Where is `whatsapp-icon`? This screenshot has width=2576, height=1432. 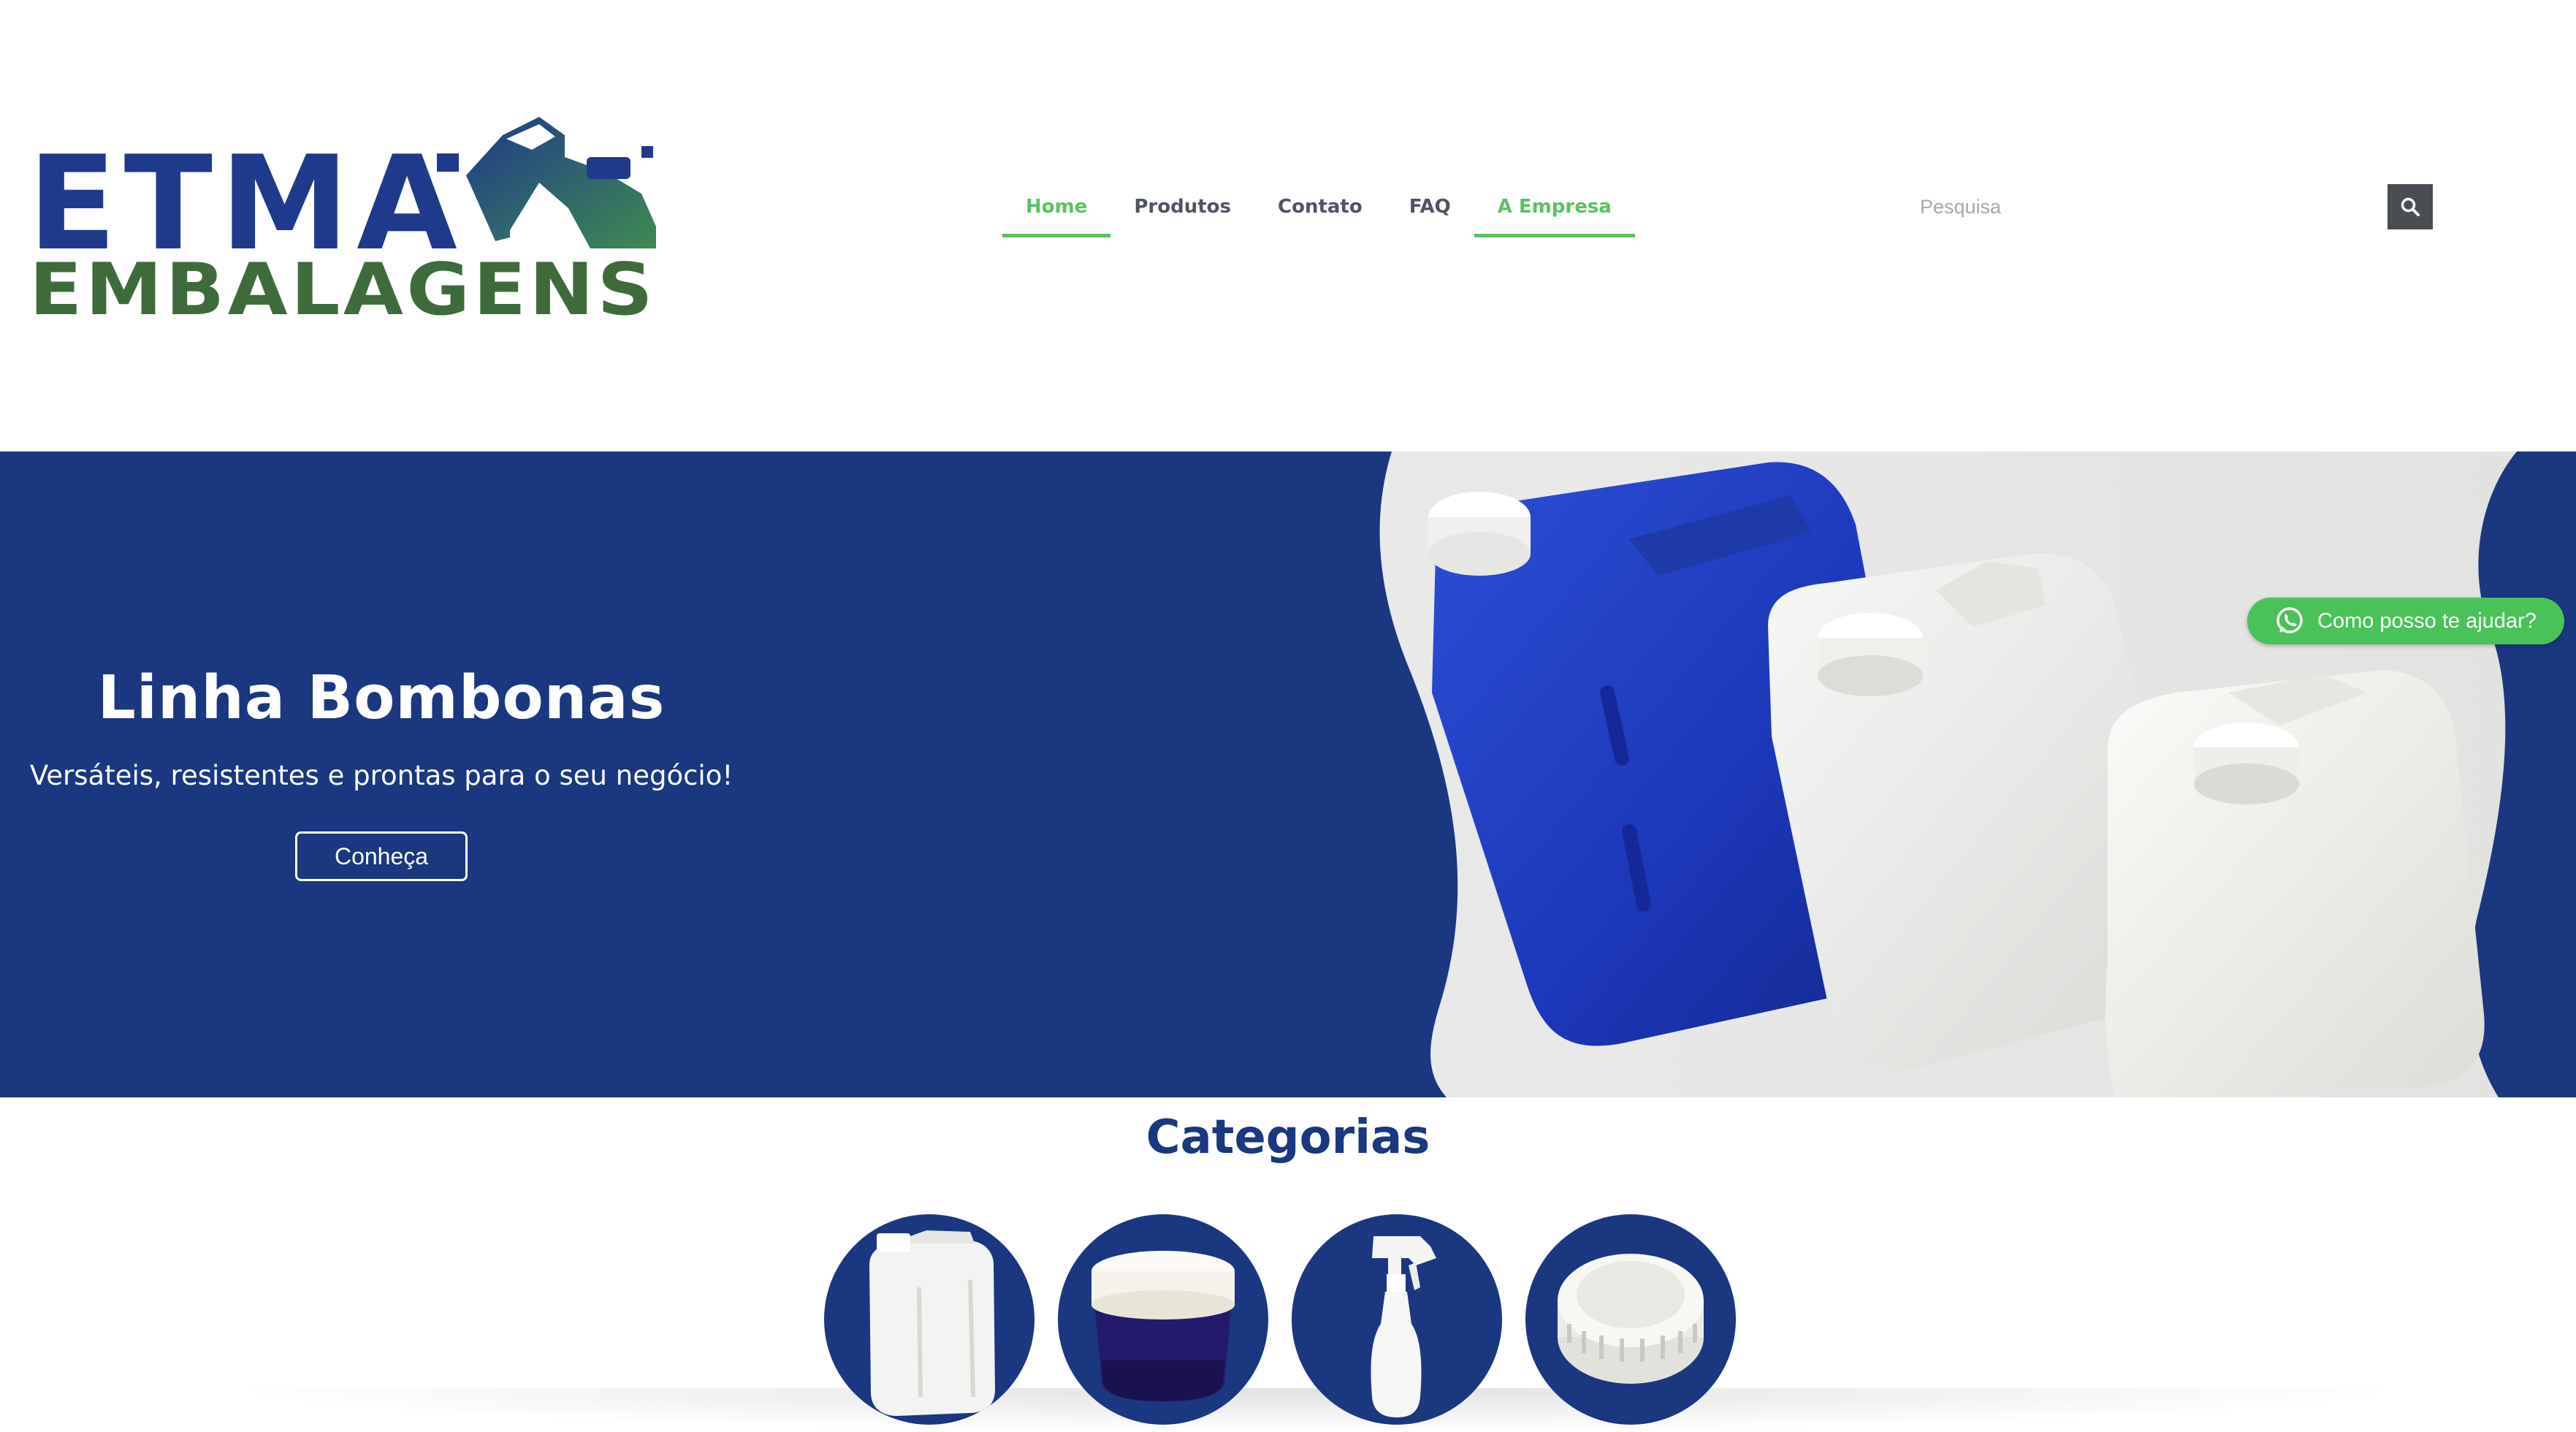
whatsapp-icon is located at coordinates (2289, 620).